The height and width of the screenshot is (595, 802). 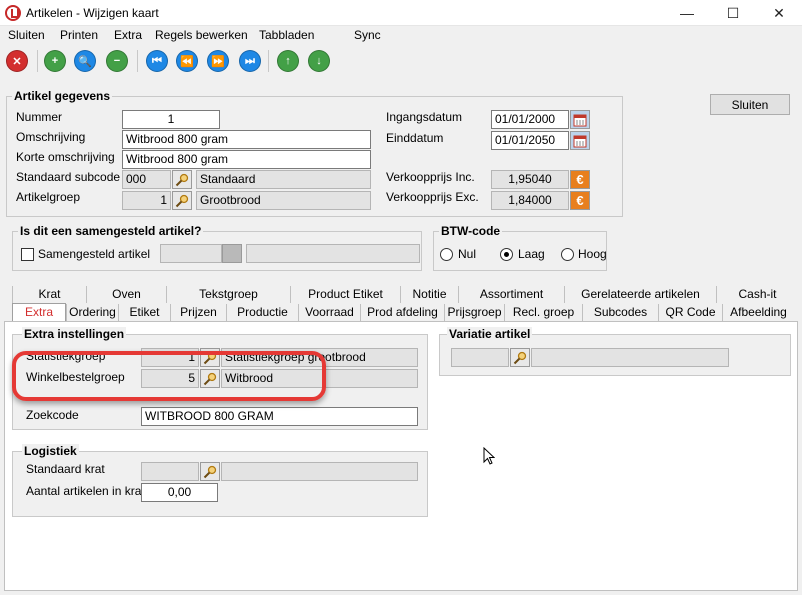 What do you see at coordinates (170, 471) in the screenshot?
I see `standaard-krat-field` at bounding box center [170, 471].